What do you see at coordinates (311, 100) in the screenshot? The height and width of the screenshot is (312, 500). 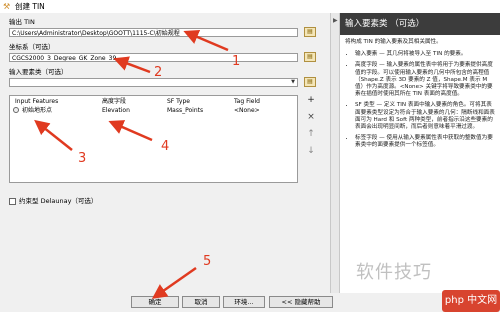 I see `add-row-icon: +` at bounding box center [311, 100].